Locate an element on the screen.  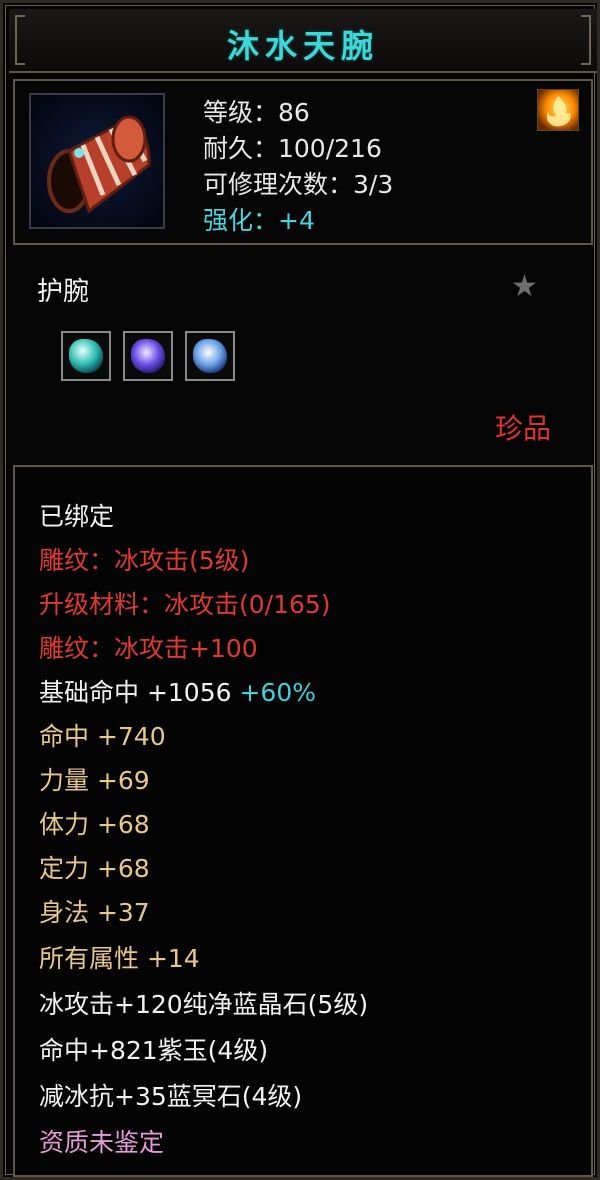
item-durability: 耐久：100/216 is located at coordinates (292, 148).